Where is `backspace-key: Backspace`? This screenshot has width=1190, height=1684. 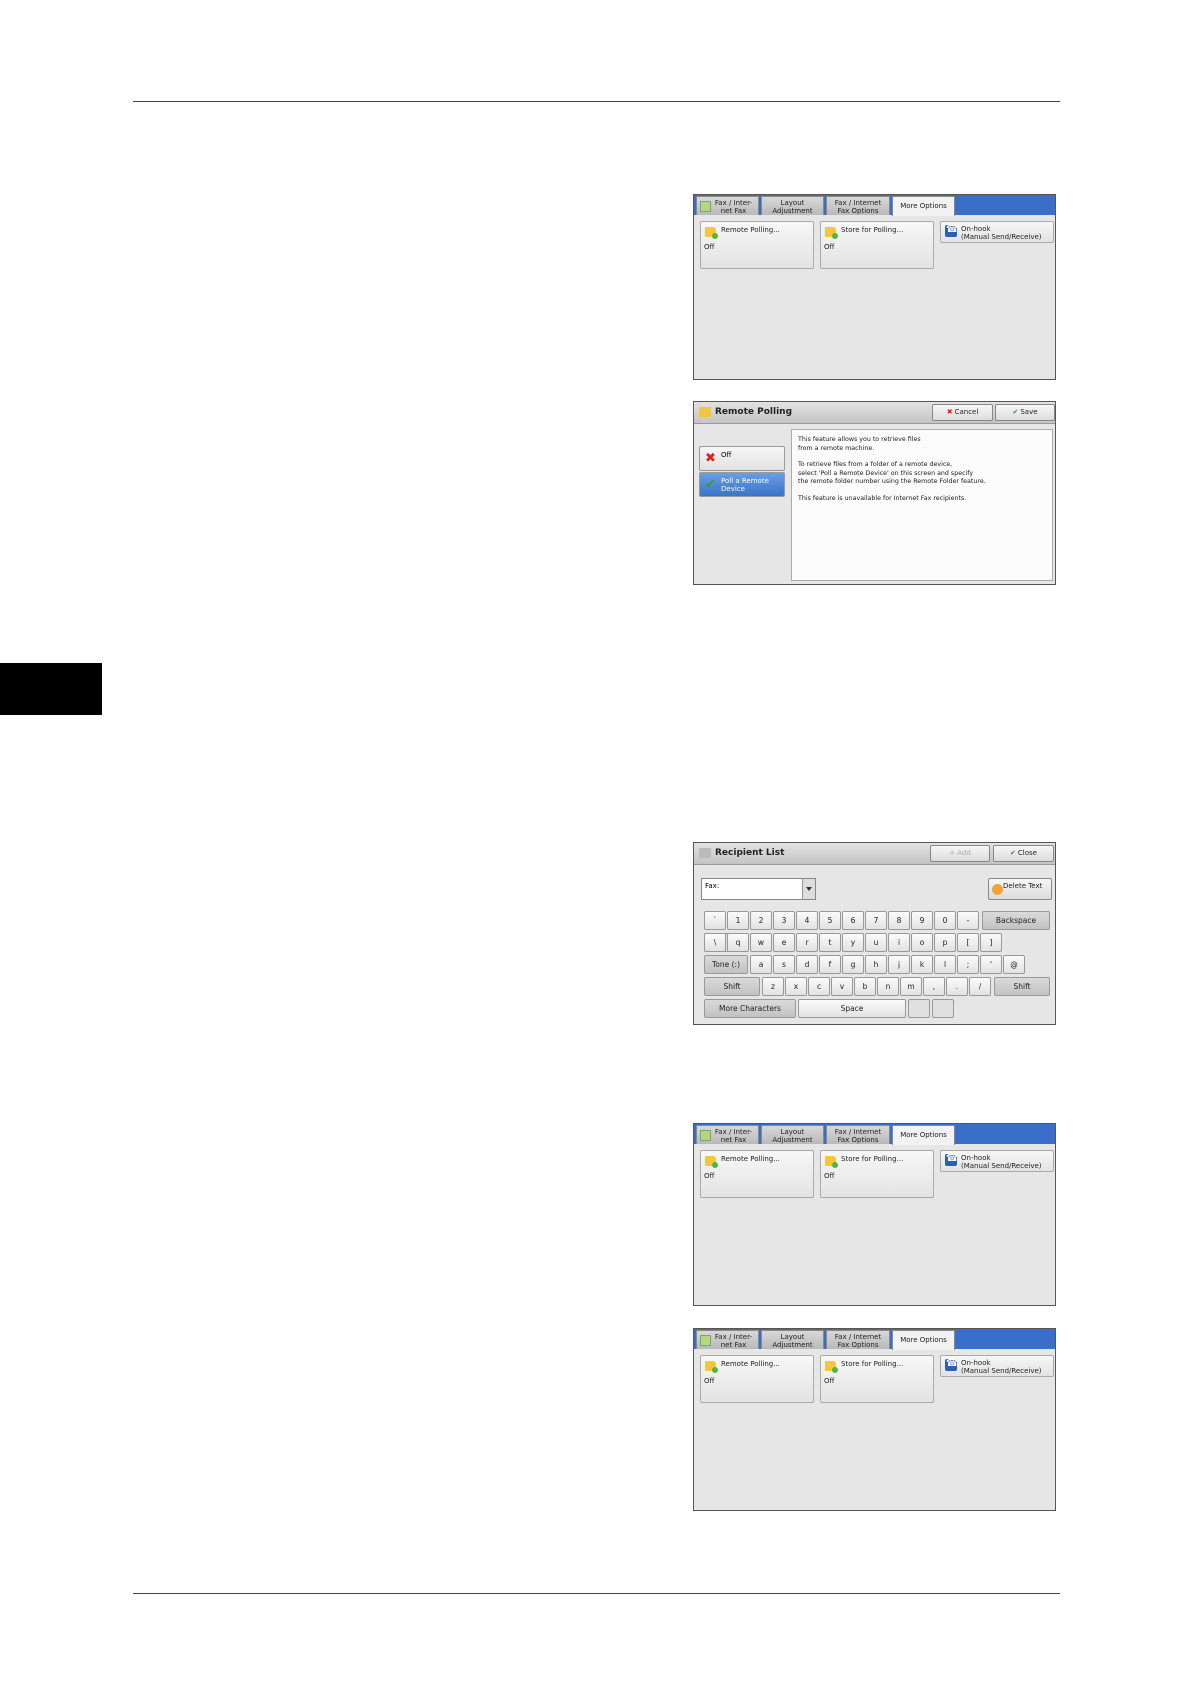
backspace-key: Backspace is located at coordinates (1016, 920).